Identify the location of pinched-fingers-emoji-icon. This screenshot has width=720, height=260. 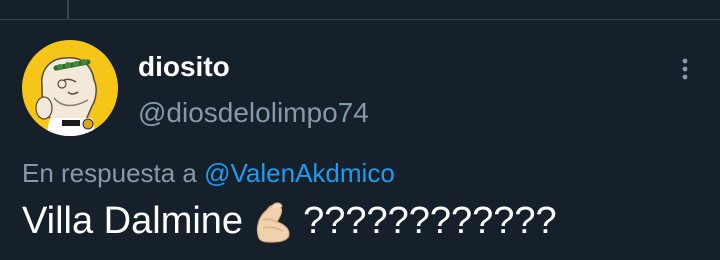
(274, 221).